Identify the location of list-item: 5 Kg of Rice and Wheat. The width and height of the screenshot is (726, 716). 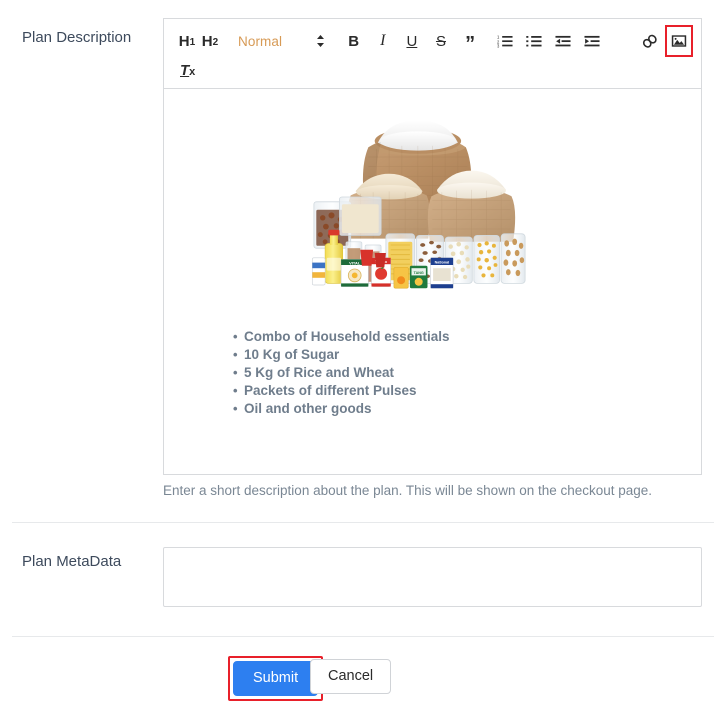
(460, 373).